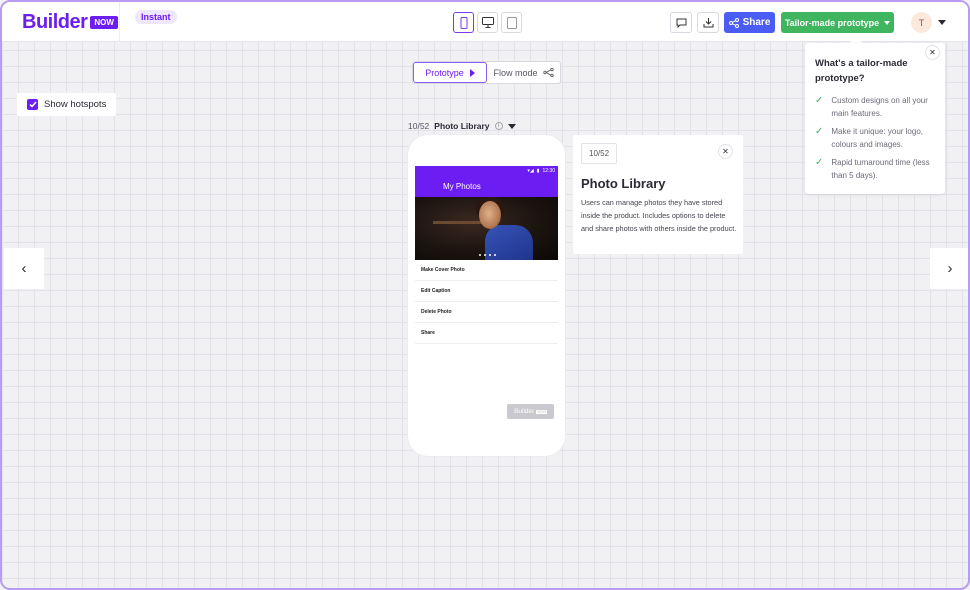 This screenshot has height=590, width=970. What do you see at coordinates (725, 151) in the screenshot?
I see `detail-close-icon: ✕` at bounding box center [725, 151].